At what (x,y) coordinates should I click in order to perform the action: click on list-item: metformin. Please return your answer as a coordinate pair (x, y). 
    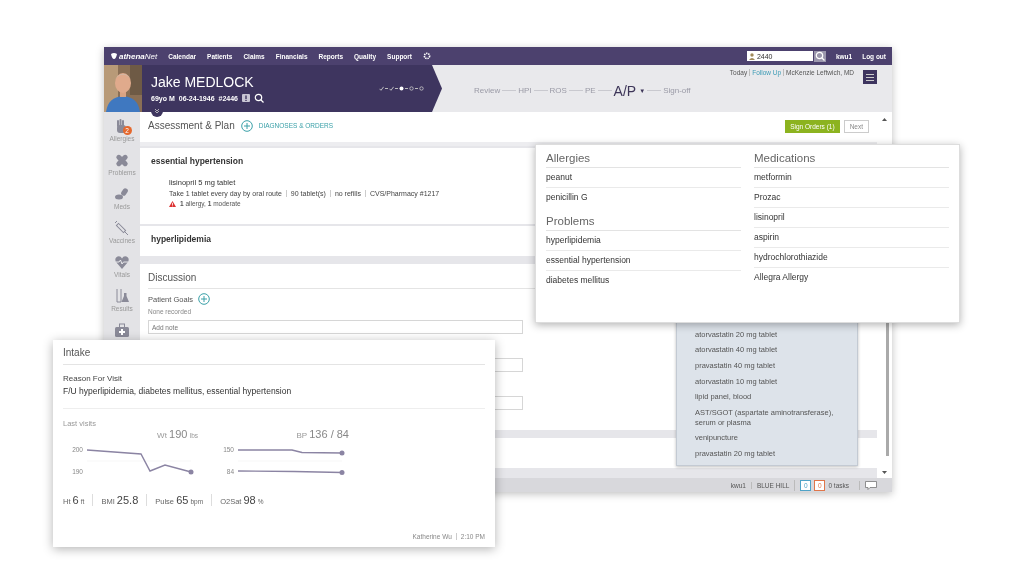
    Looking at the image, I should click on (851, 178).